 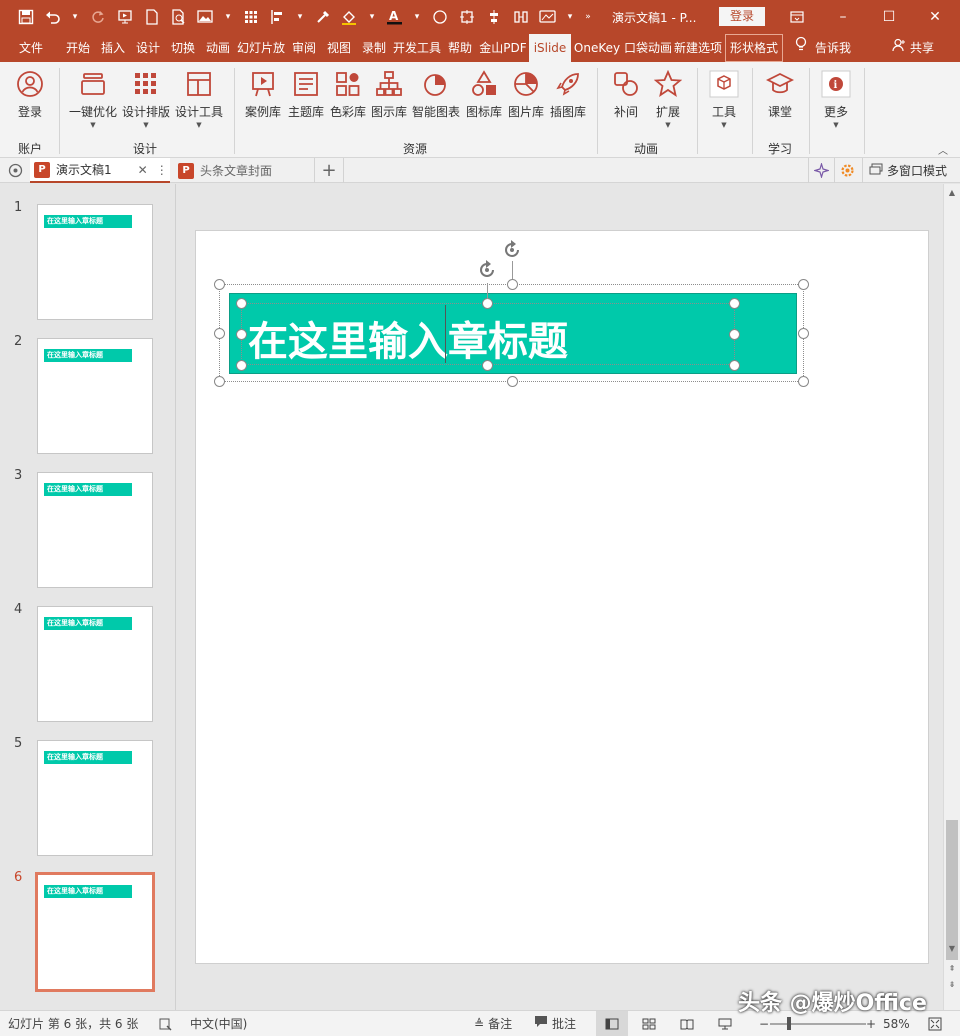 What do you see at coordinates (754, 48) in the screenshot?
I see `tab-shape-format: 形状格式` at bounding box center [754, 48].